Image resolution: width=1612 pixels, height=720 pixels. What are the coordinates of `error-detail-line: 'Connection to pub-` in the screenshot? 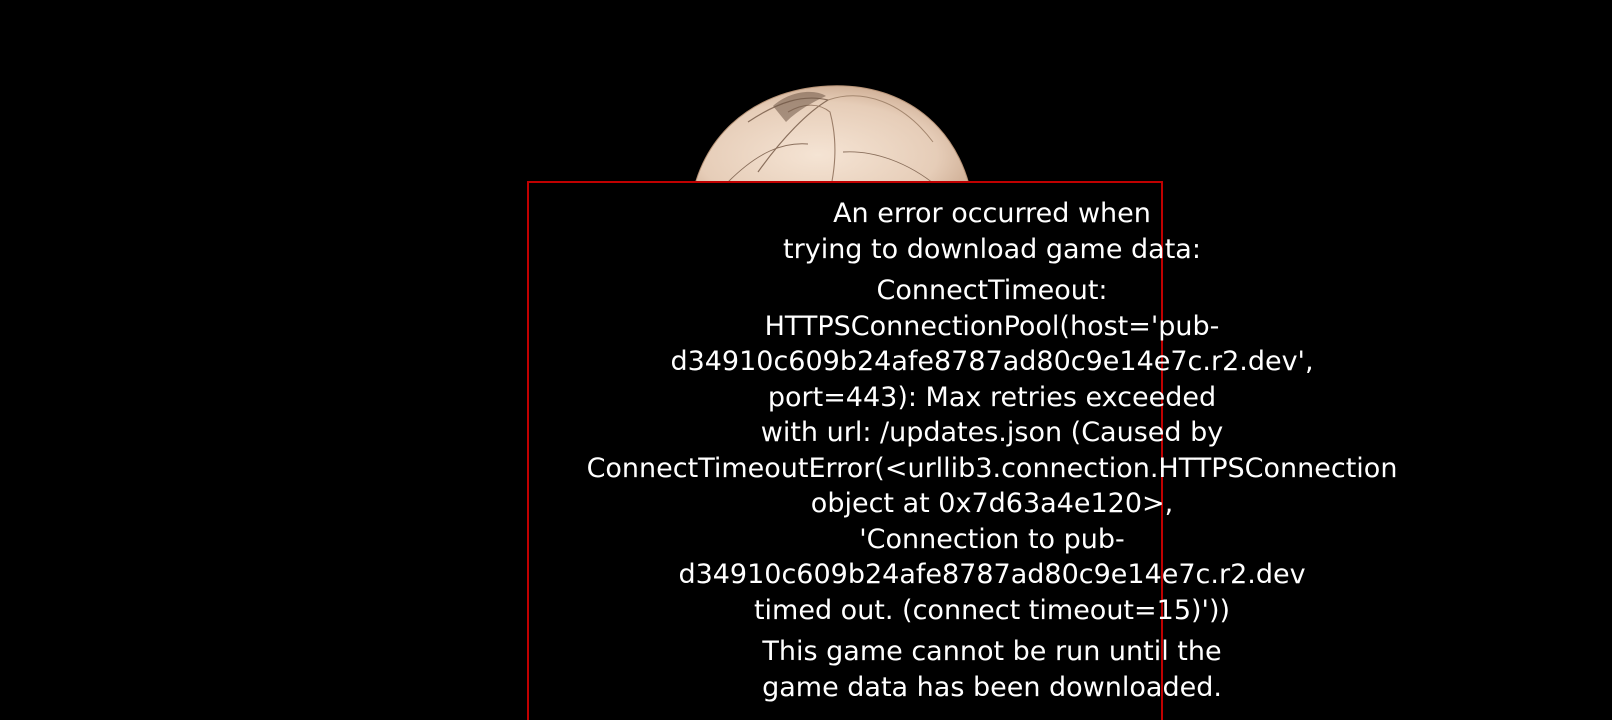 It's located at (992, 539).